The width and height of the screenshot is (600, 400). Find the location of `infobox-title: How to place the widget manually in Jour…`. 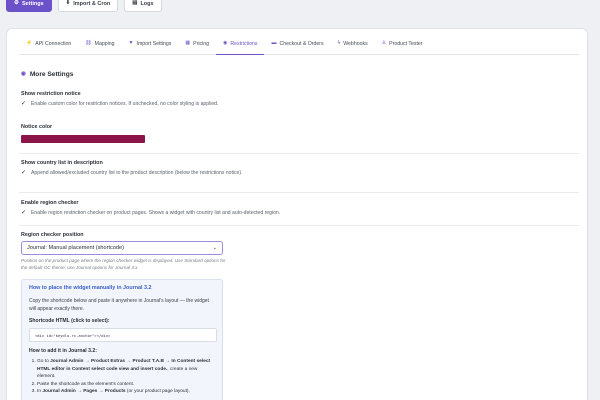

infobox-title: How to place the widget manually in Jour… is located at coordinates (90, 288).